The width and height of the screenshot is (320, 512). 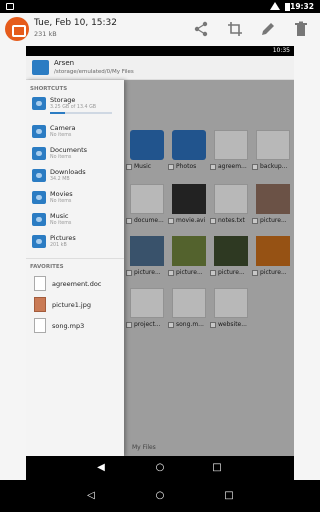 I want to click on status-time: 19:32, so click(x=302, y=6).